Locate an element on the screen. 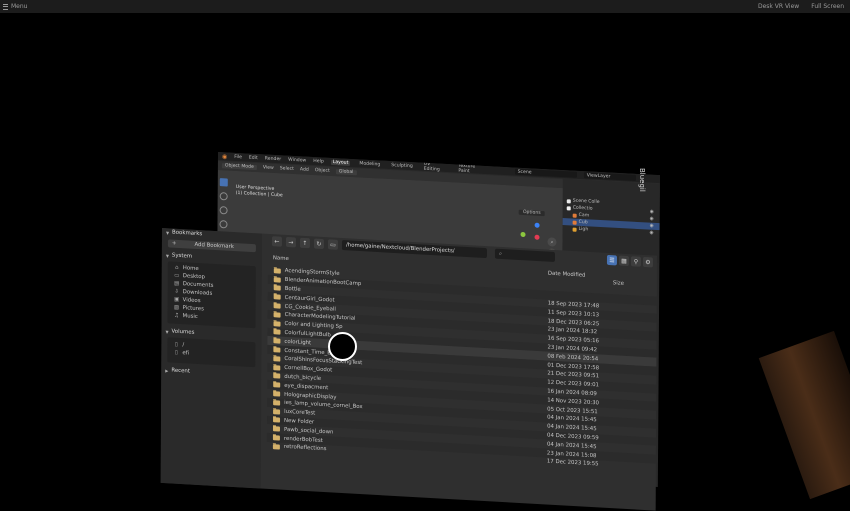 The width and height of the screenshot is (850, 511). sidebar-item-label: Home is located at coordinates (190, 269).